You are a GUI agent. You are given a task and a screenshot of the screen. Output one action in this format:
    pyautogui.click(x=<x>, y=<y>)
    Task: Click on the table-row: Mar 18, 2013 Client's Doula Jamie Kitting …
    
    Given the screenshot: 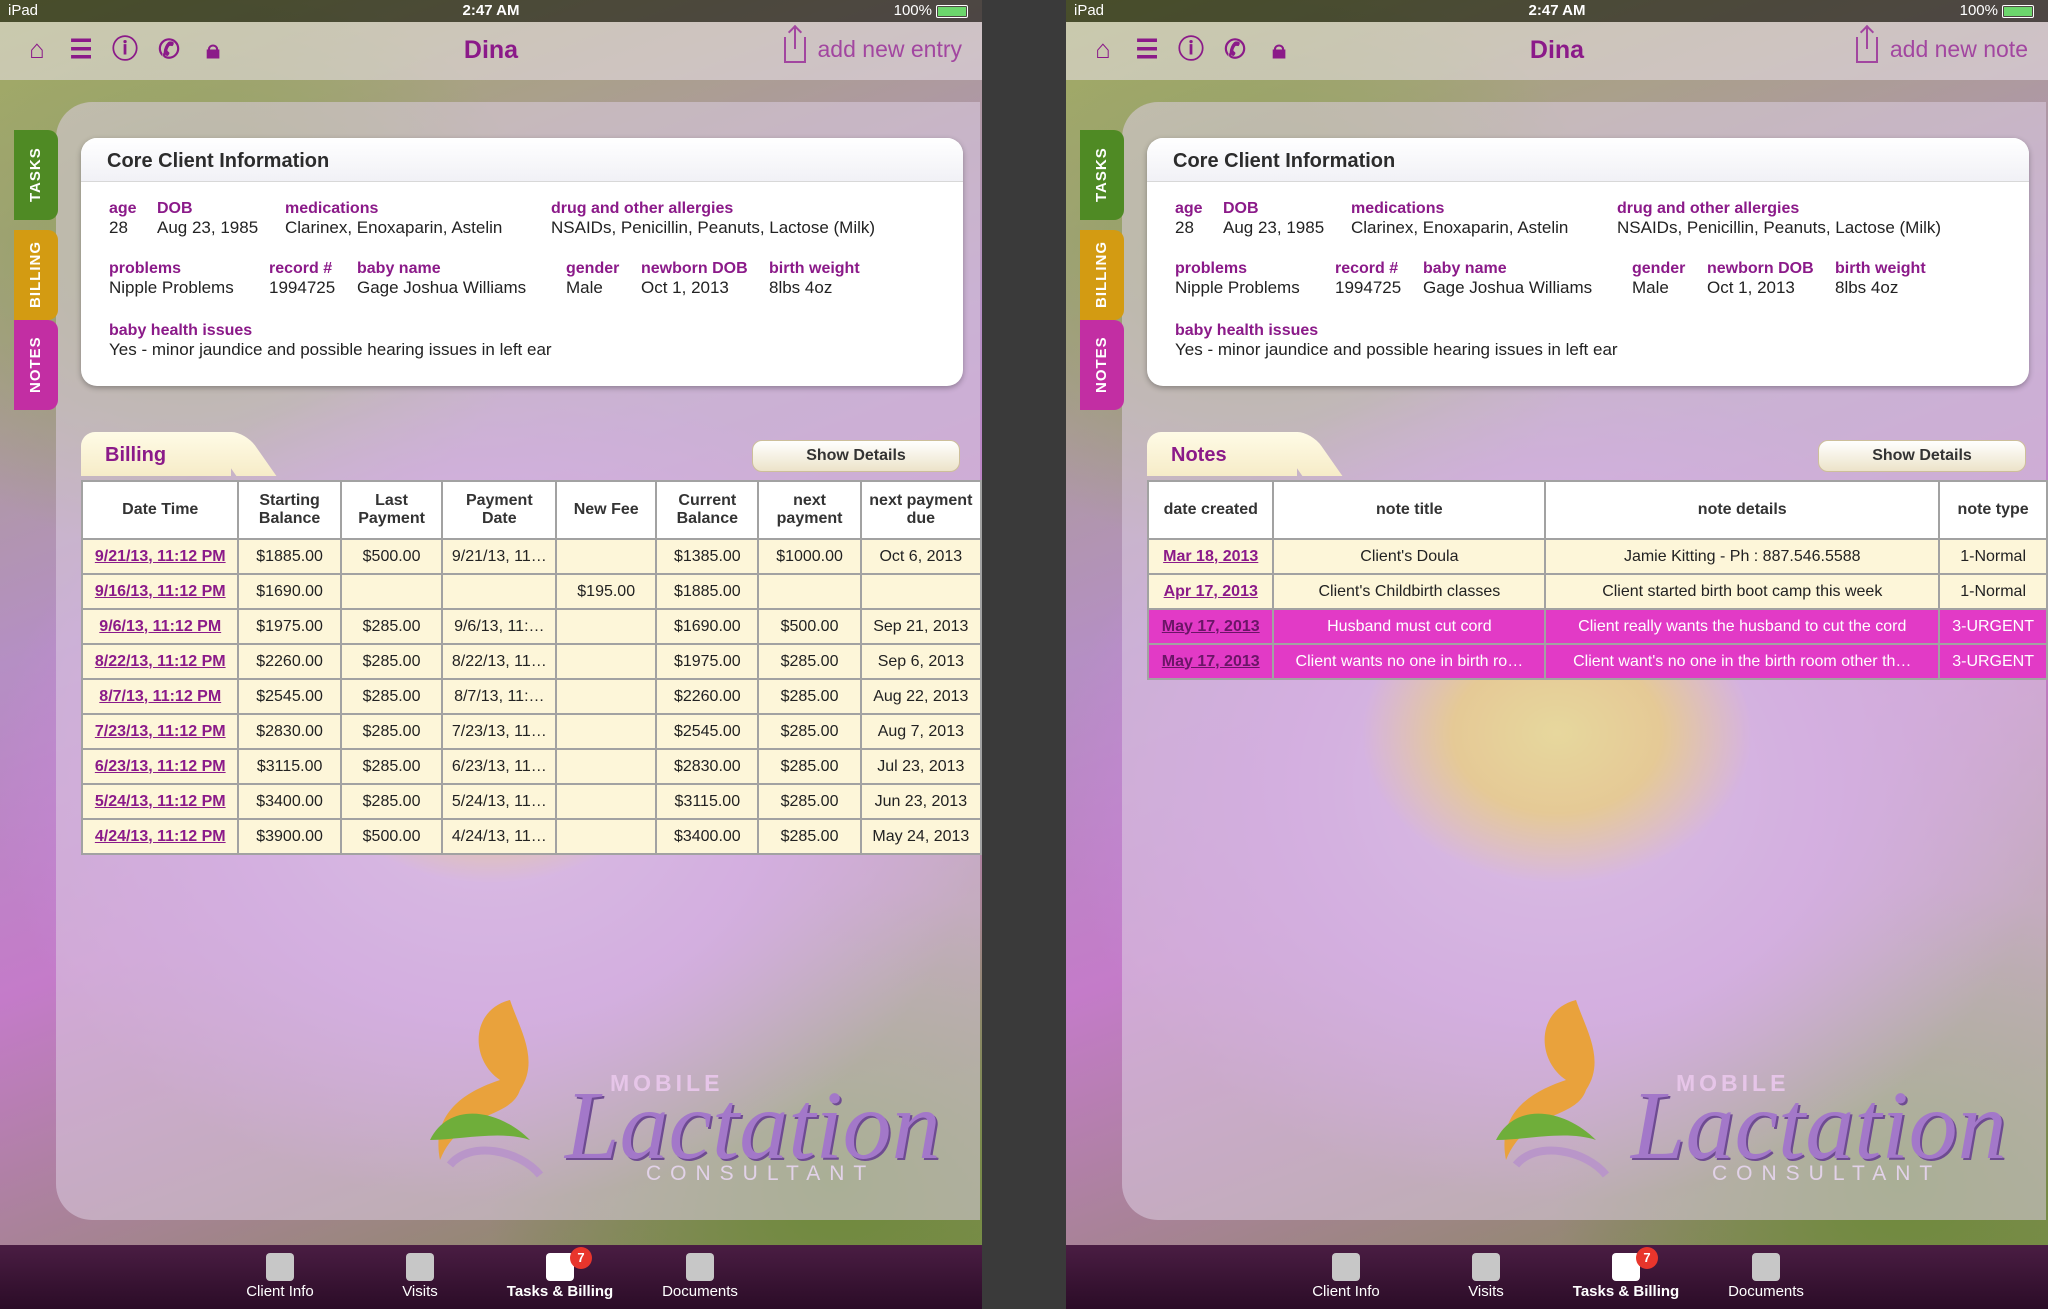 What is the action you would take?
    pyautogui.click(x=1597, y=556)
    